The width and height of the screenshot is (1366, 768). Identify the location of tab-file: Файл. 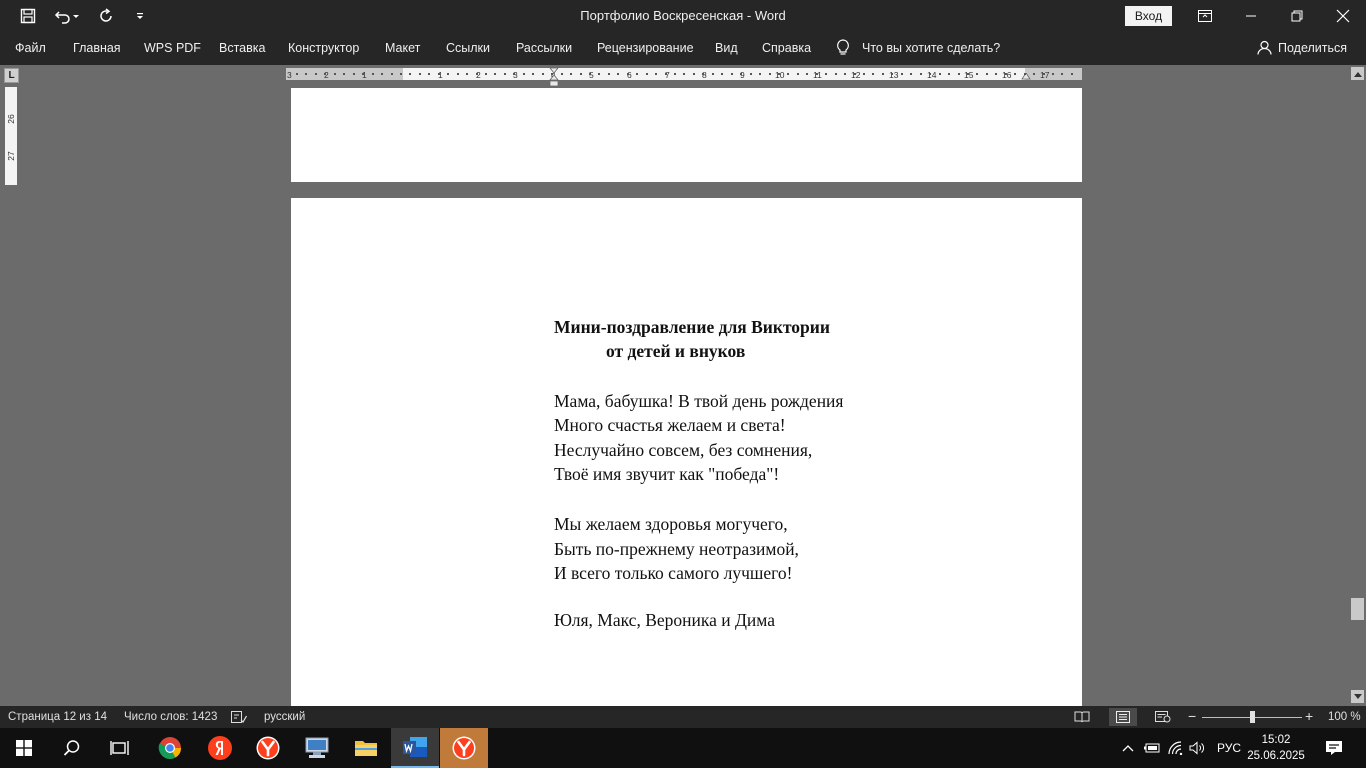
(30, 48).